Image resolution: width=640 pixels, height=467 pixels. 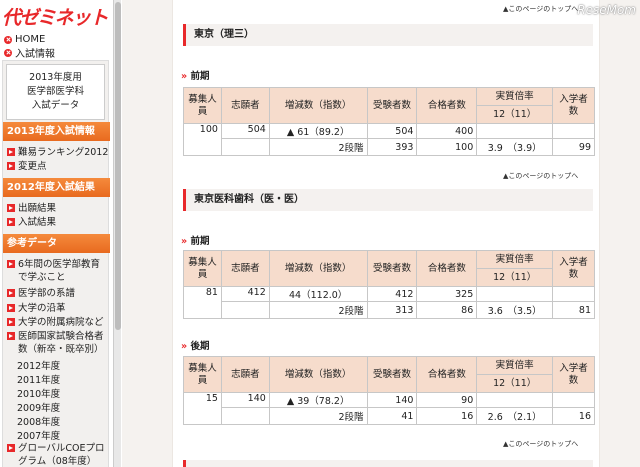 What do you see at coordinates (58, 343) in the screenshot?
I see `nav-item-national-exam: 医師国家試験合格者数（新卒・既卒別）` at bounding box center [58, 343].